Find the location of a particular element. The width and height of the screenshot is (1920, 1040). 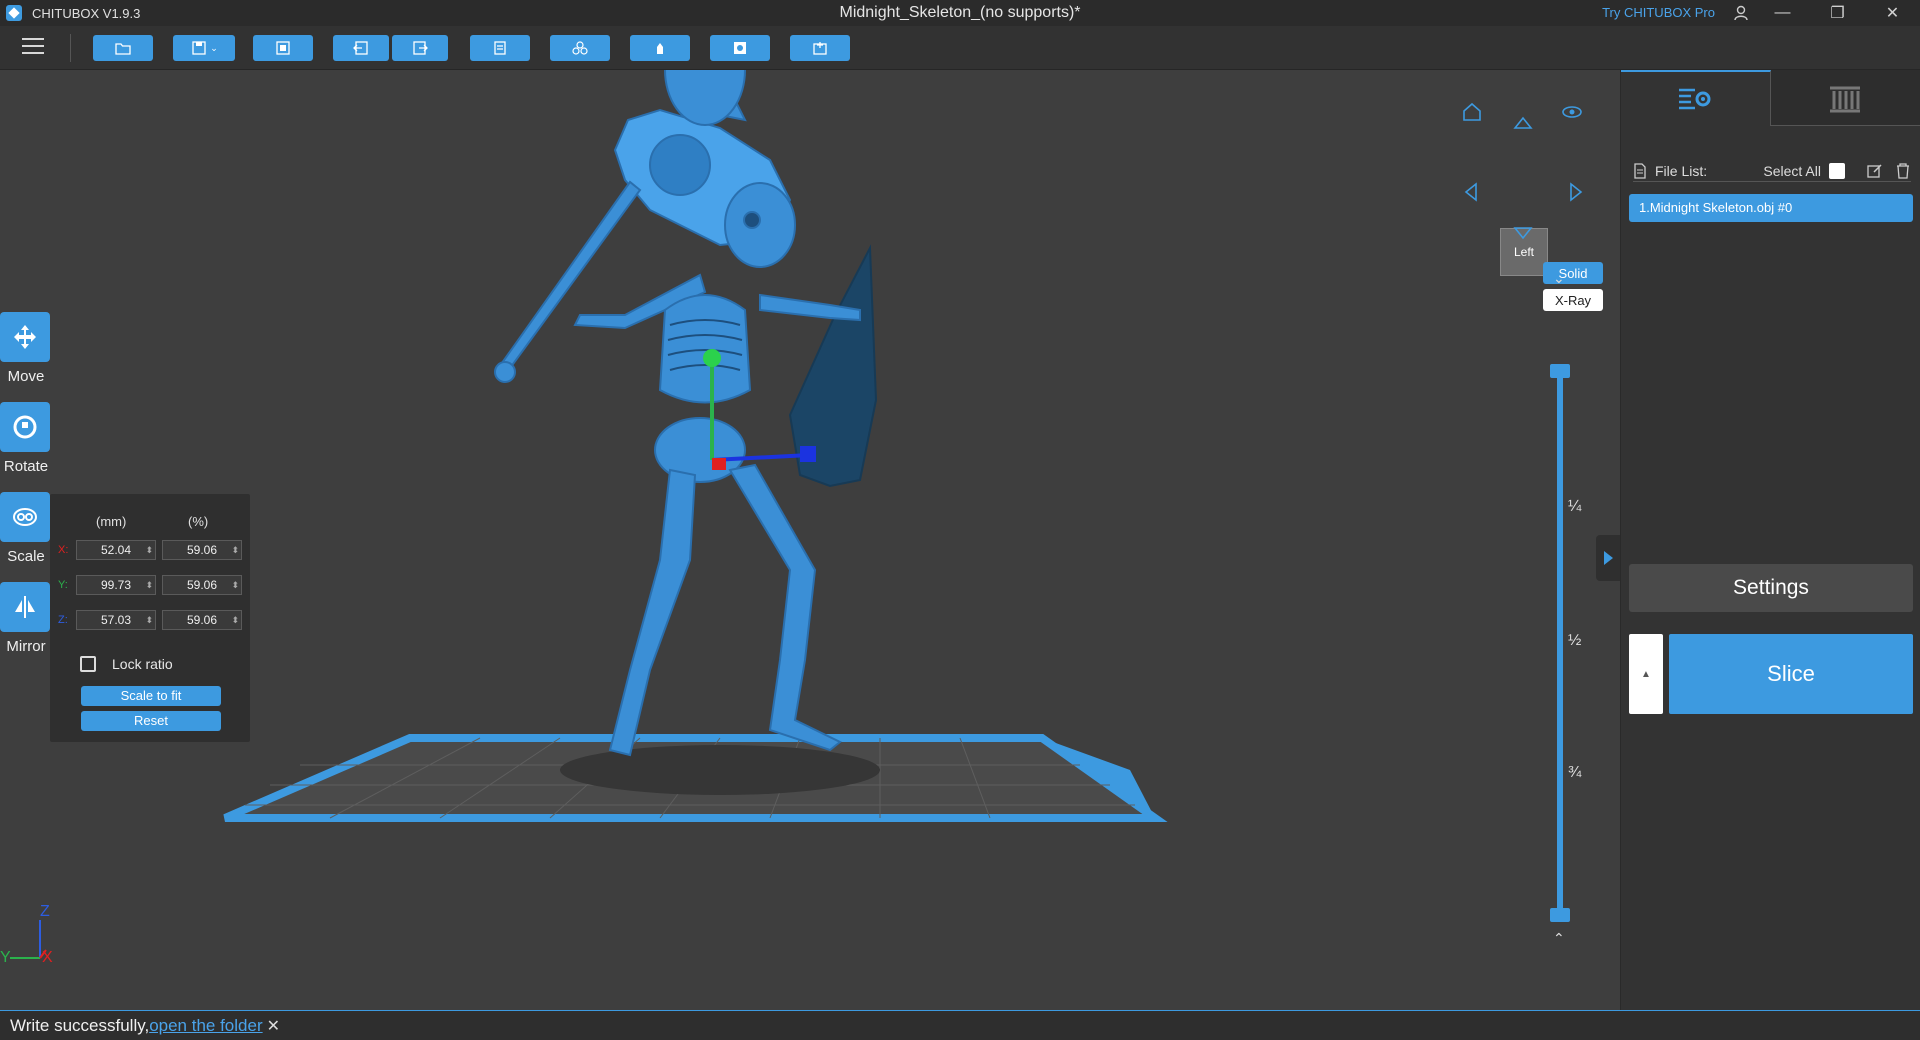

axis-label-x: X is located at coordinates (47, 957).